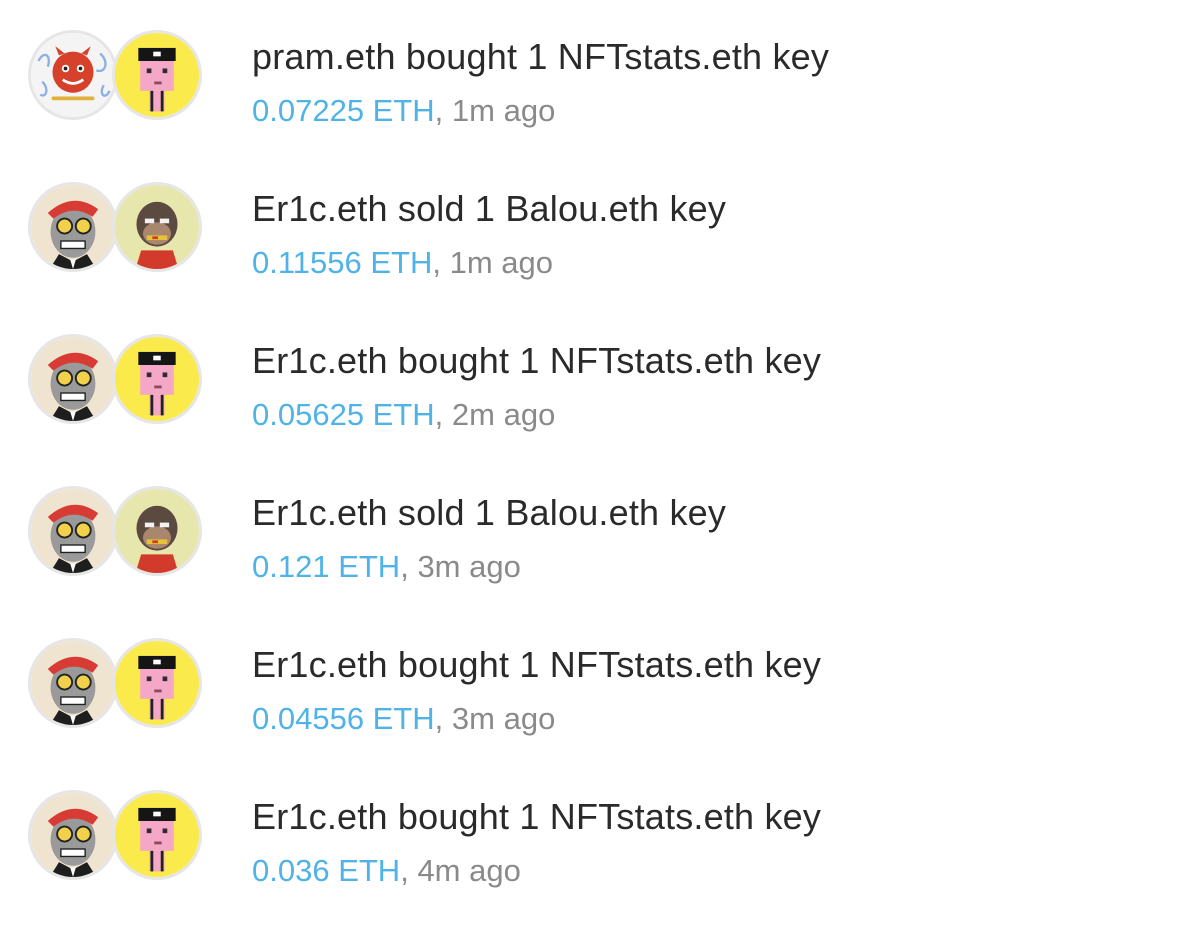  I want to click on activity-meta: 0.05625 ETH, 2m ago, so click(403, 415).